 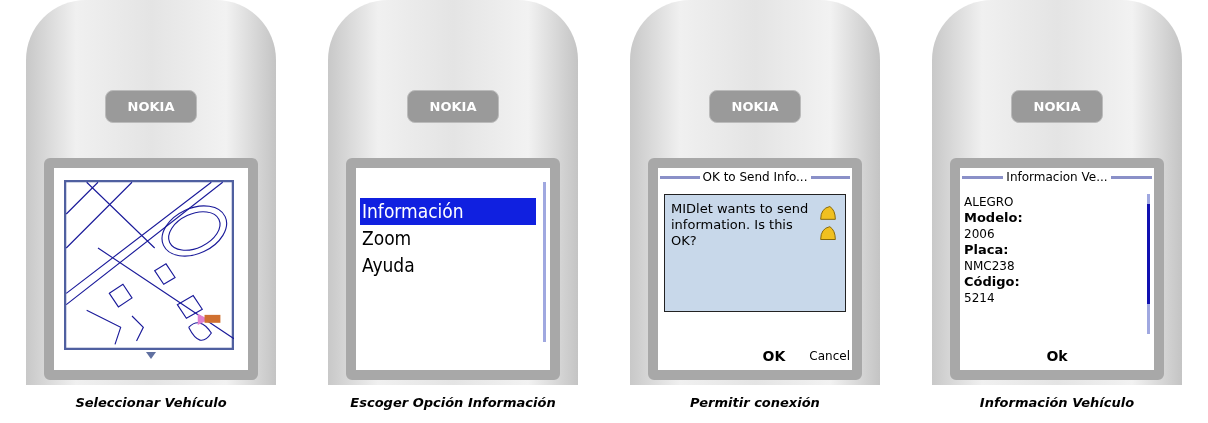 I want to click on menu-item: Información, so click(x=448, y=211).